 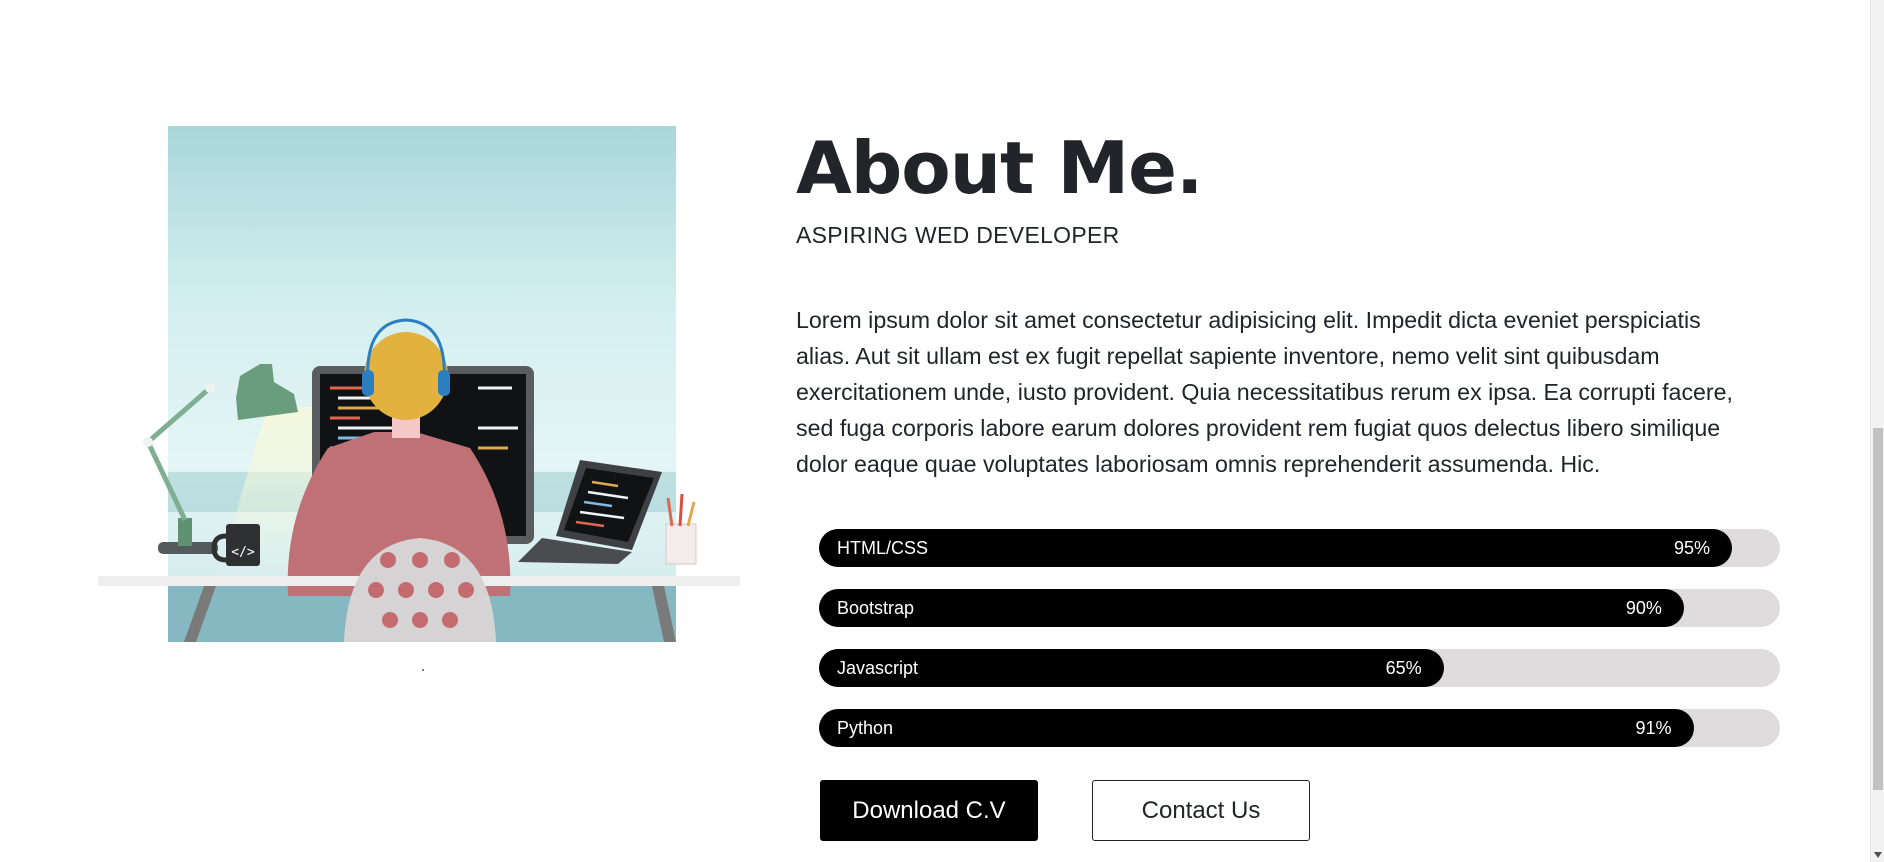 I want to click on subtitle: ASPIRING WED DEVELOPER, so click(x=958, y=235).